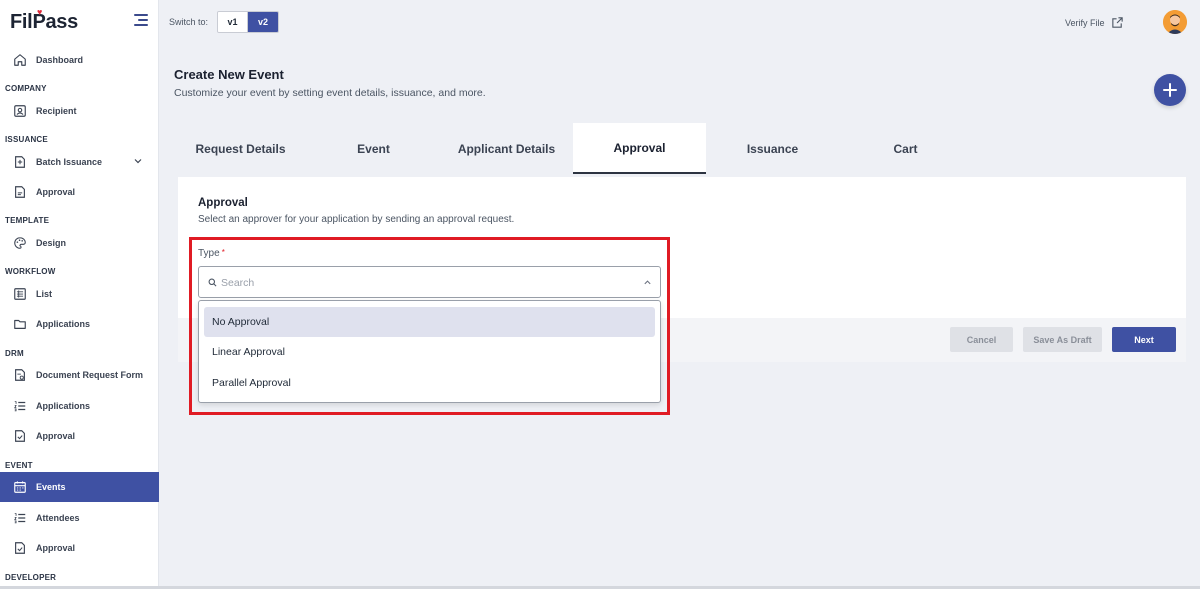  Describe the element at coordinates (429, 322) in the screenshot. I see `option-no-approval: No Approval` at that location.